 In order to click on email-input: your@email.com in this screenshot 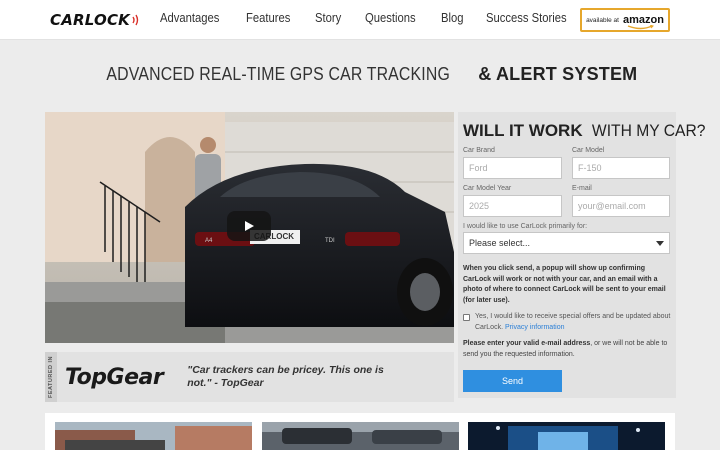, I will do `click(621, 206)`.